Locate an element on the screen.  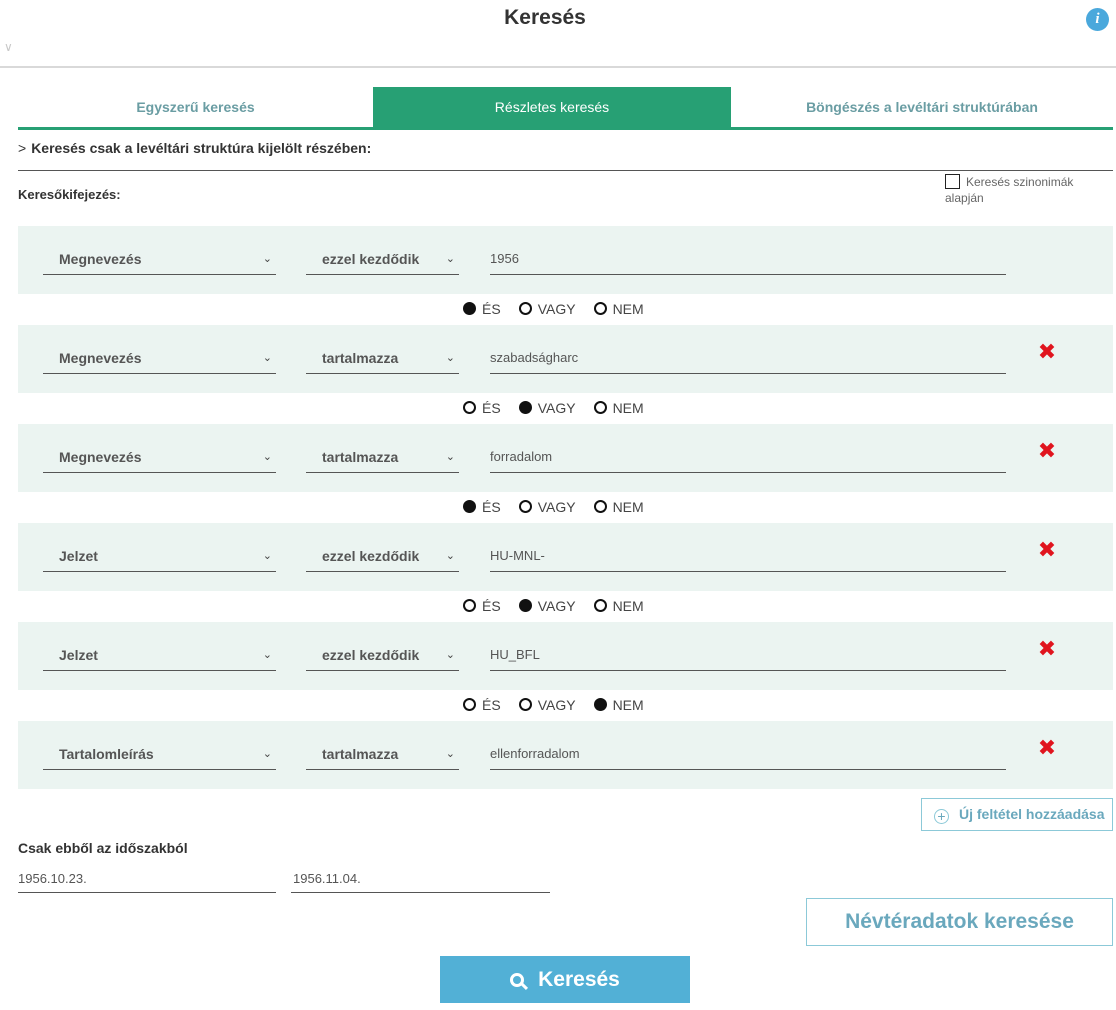
tab-detailed-search: Részletes keresés is located at coordinates (552, 107).